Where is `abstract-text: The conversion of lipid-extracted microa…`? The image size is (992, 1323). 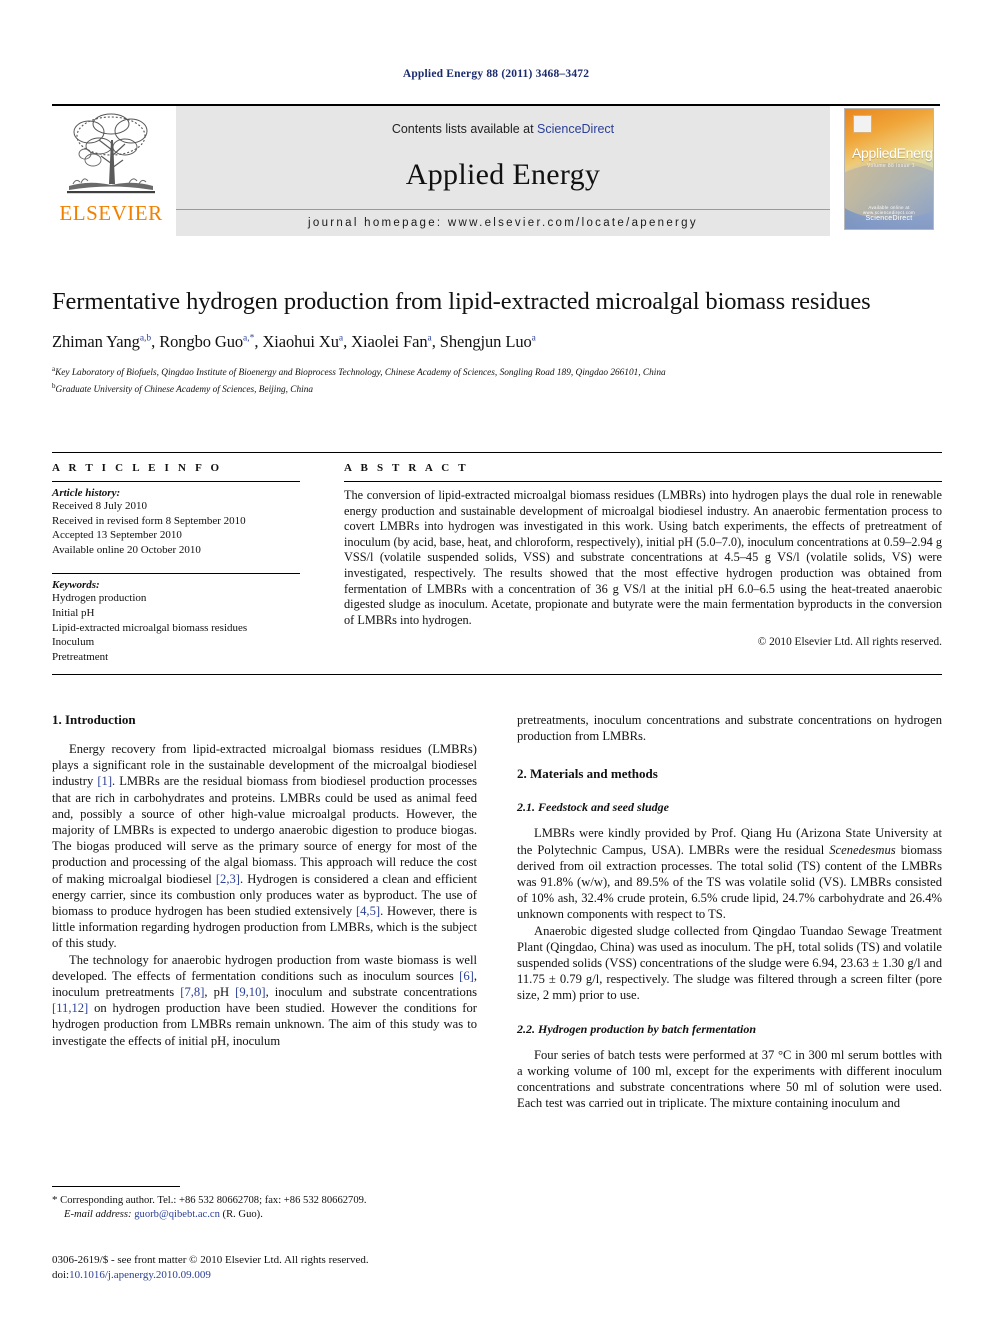
abstract-text: The conversion of lipid-extracted microa… is located at coordinates (643, 557).